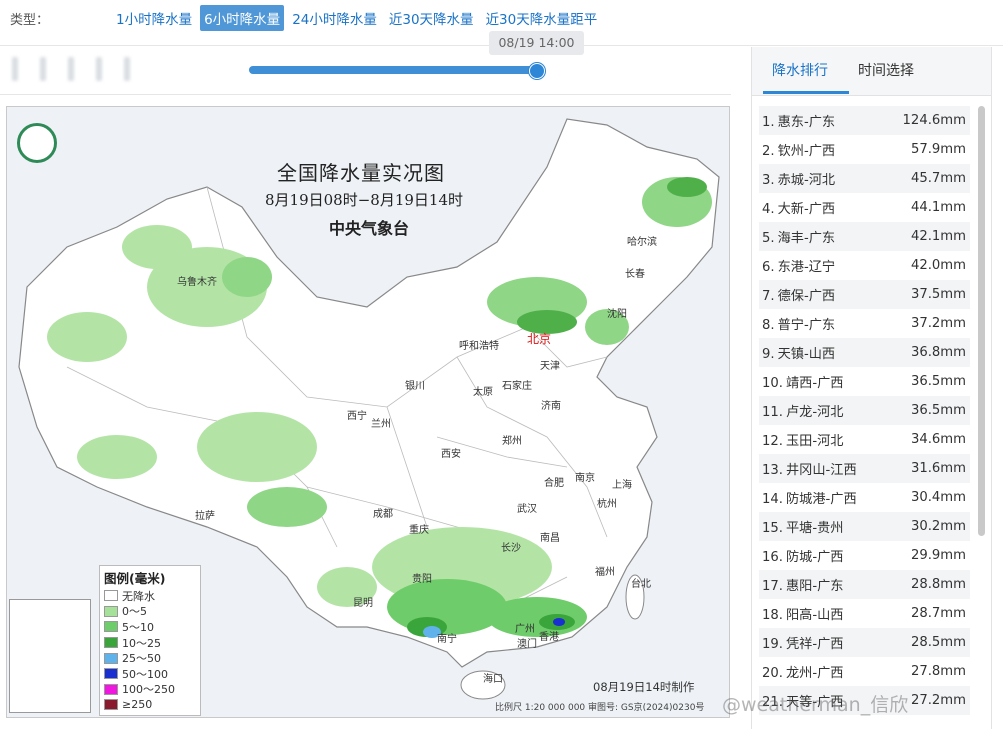 The width and height of the screenshot is (1003, 729). Describe the element at coordinates (138, 627) in the screenshot. I see `legend-label: 5～10` at that location.